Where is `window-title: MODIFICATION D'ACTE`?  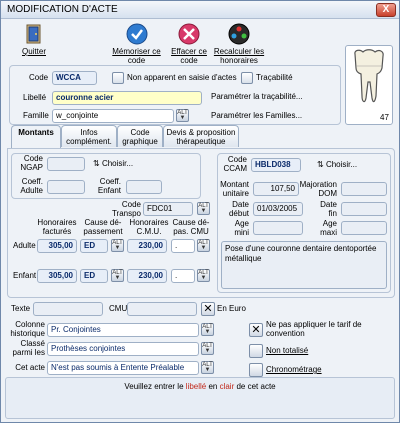
window-title: MODIFICATION D'ACTE is located at coordinates (62, 9).